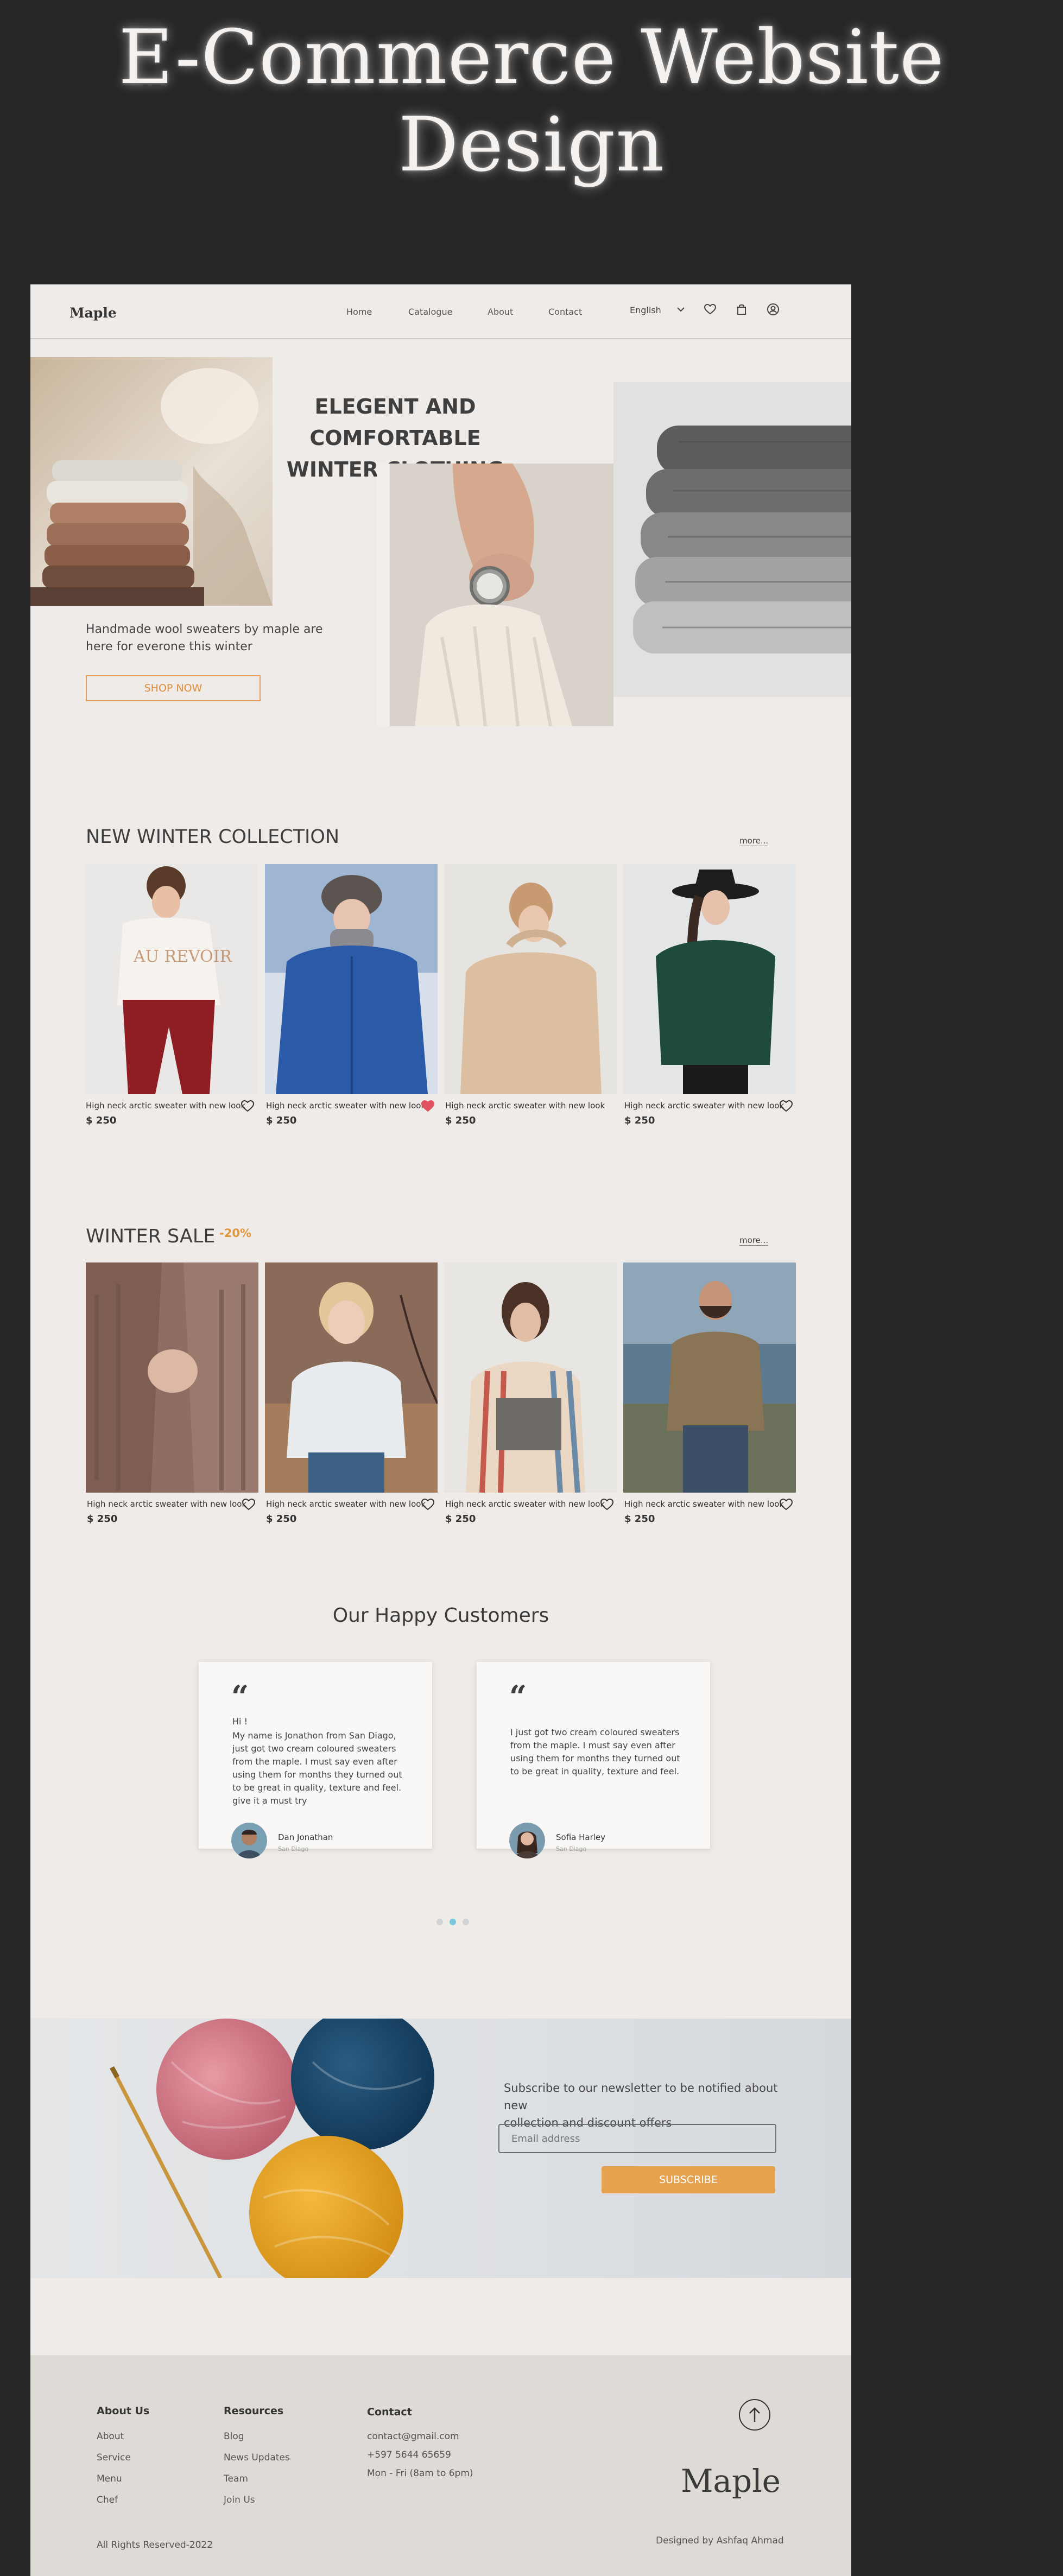 The image size is (1063, 2576). What do you see at coordinates (111, 2436) in the screenshot?
I see `footer-link-about: About` at bounding box center [111, 2436].